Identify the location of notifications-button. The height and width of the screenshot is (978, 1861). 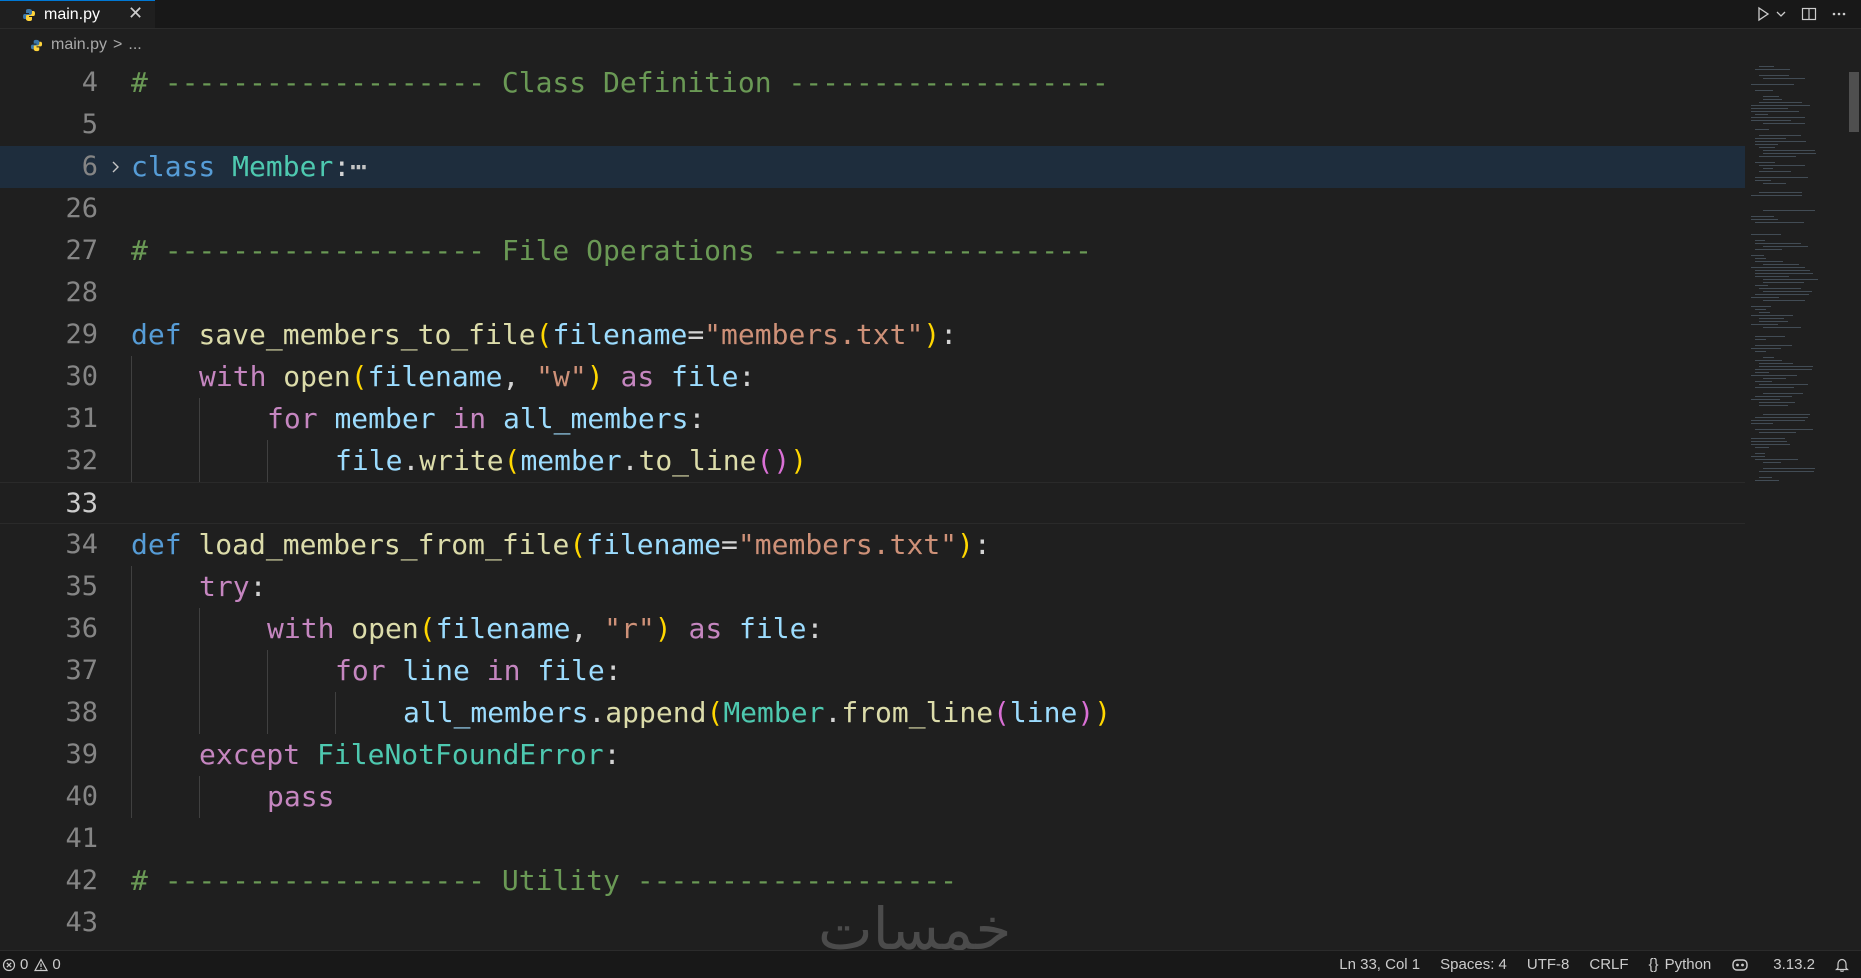
(1844, 965).